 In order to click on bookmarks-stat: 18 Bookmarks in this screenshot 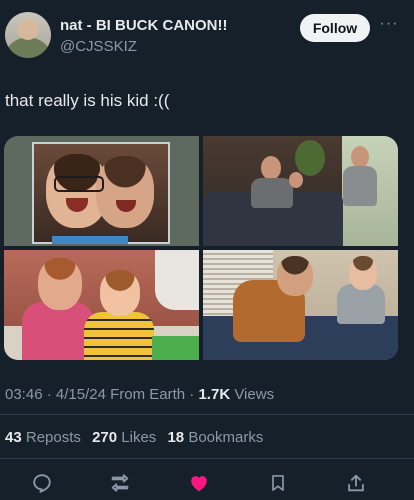, I will do `click(215, 437)`.